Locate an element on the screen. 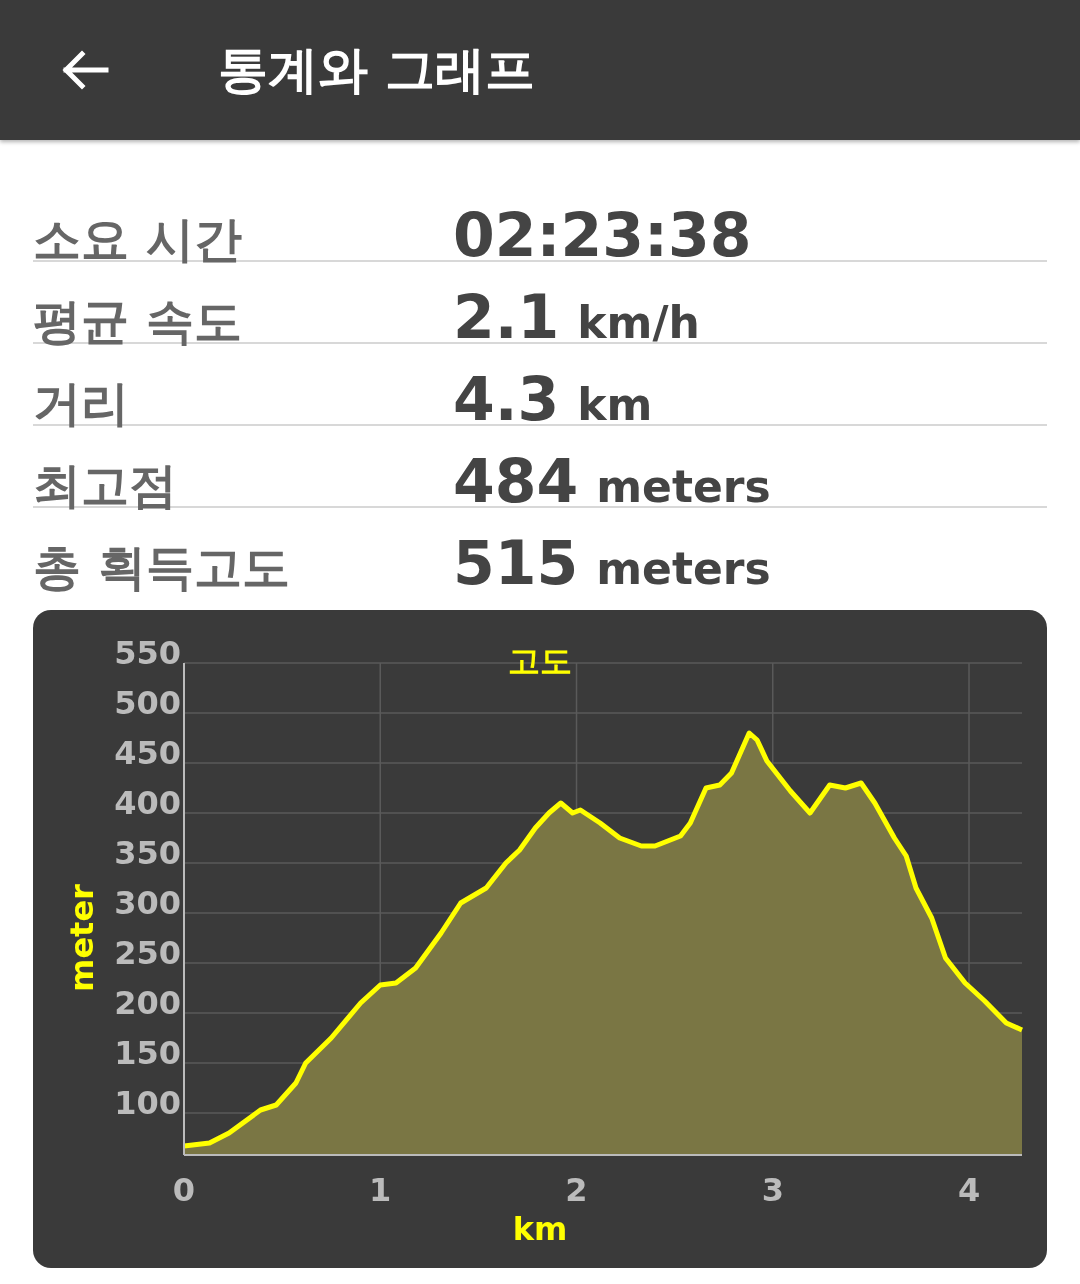  stat-unit: km/h is located at coordinates (638, 322).